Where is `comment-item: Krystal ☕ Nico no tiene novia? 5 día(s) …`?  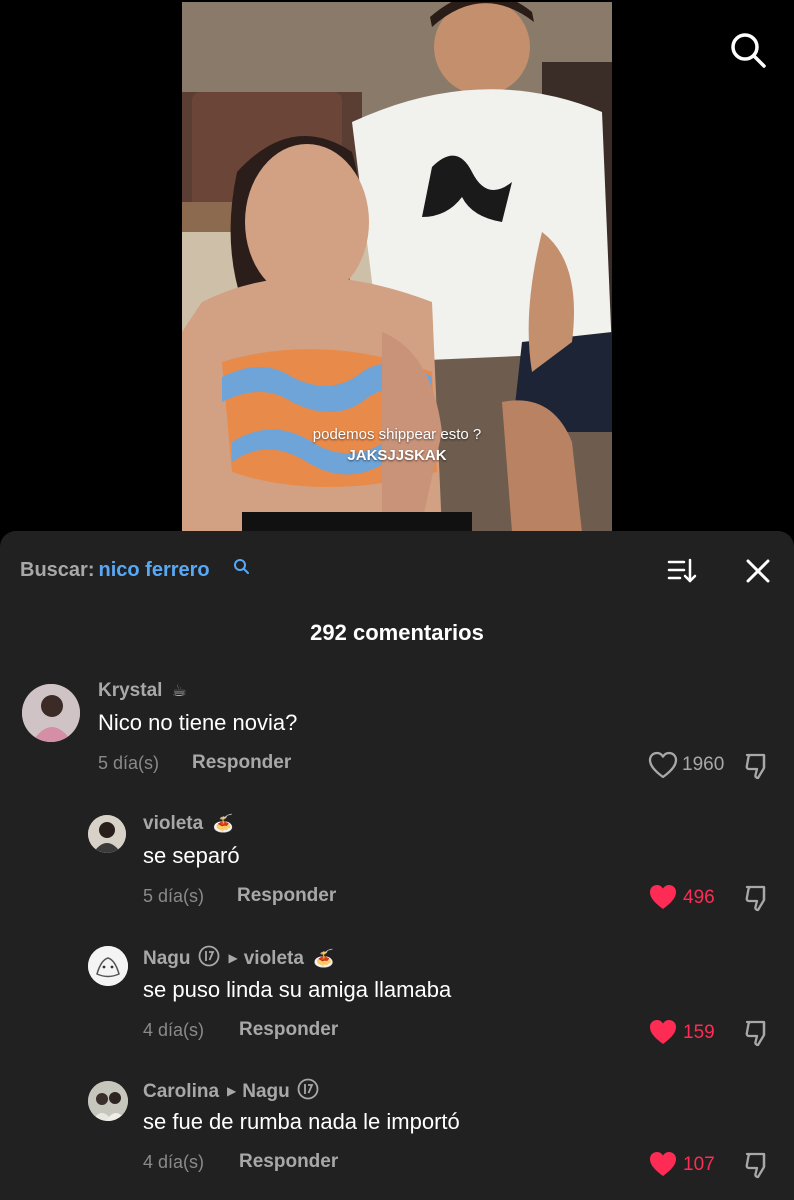
comment-item: Krystal ☕ Nico no tiene novia? 5 día(s) … is located at coordinates (397, 731).